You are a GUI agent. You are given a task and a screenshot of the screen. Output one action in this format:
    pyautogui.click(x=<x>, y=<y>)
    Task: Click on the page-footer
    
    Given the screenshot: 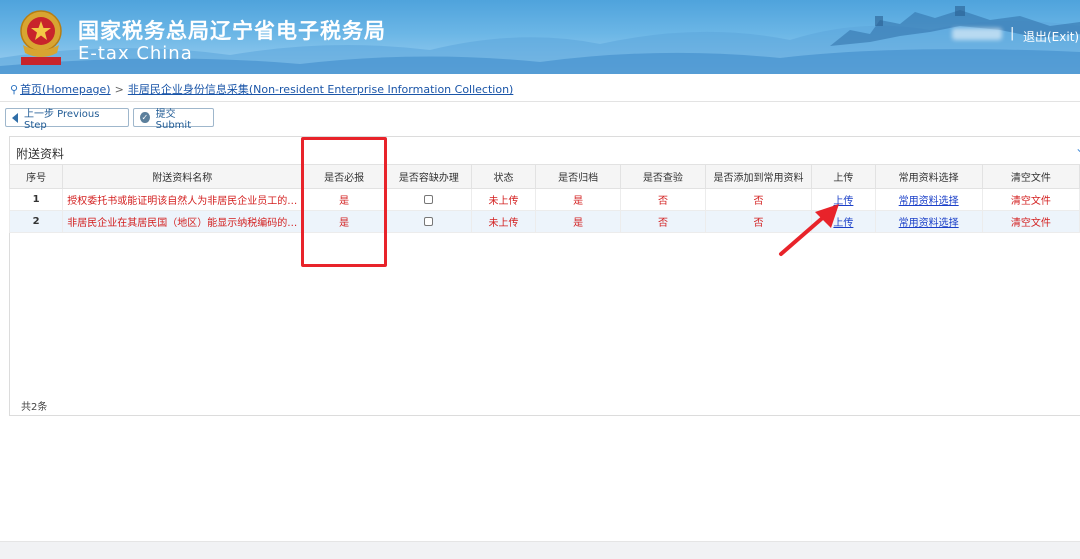 What is the action you would take?
    pyautogui.click(x=540, y=550)
    